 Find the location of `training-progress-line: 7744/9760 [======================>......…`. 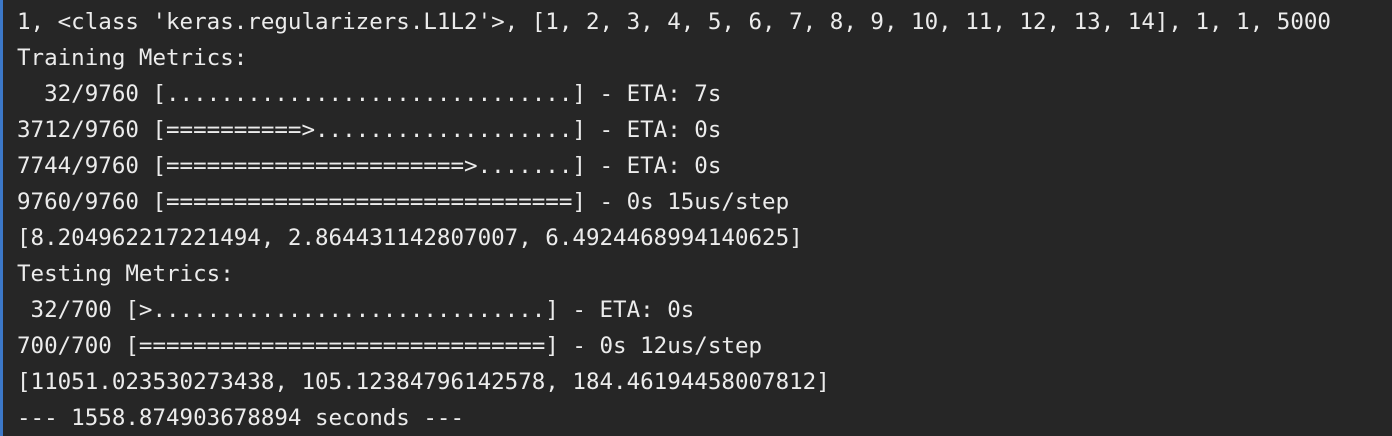

training-progress-line: 7744/9760 [======================>......… is located at coordinates (369, 166).